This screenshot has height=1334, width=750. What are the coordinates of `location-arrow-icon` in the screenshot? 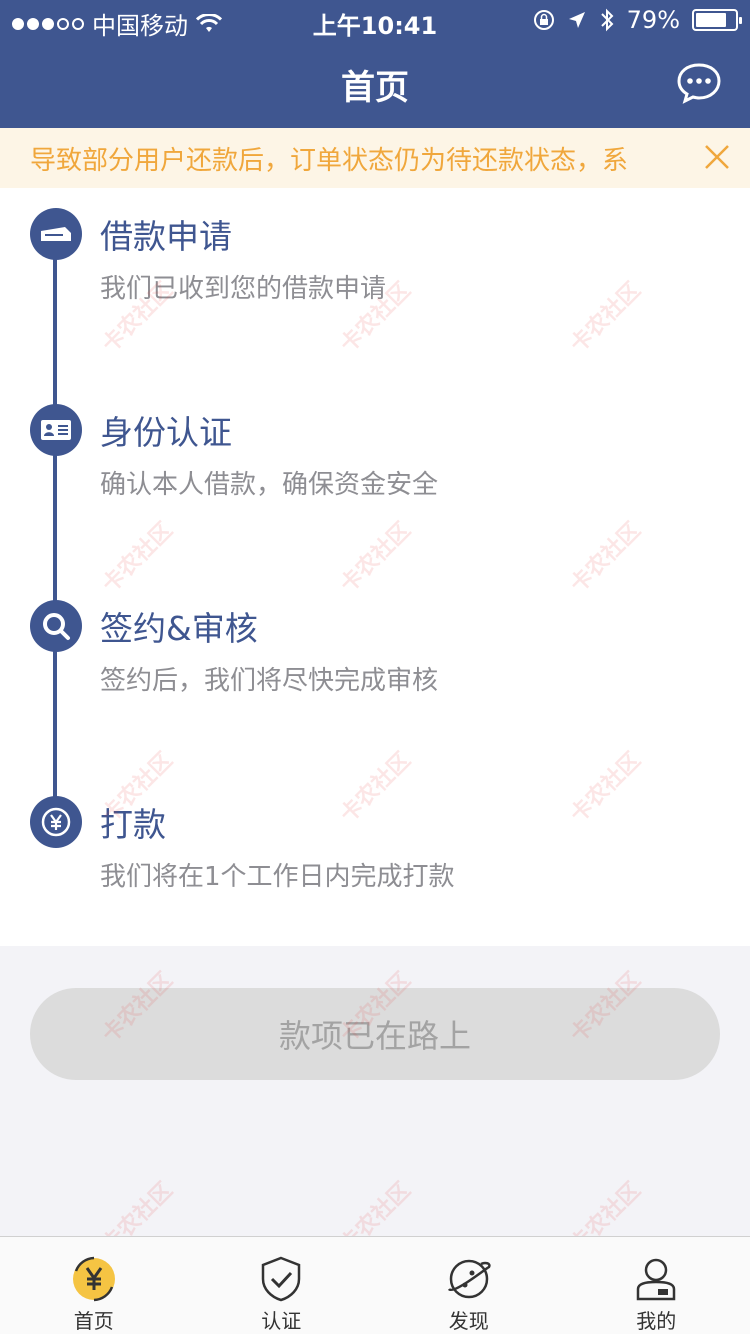 It's located at (576, 20).